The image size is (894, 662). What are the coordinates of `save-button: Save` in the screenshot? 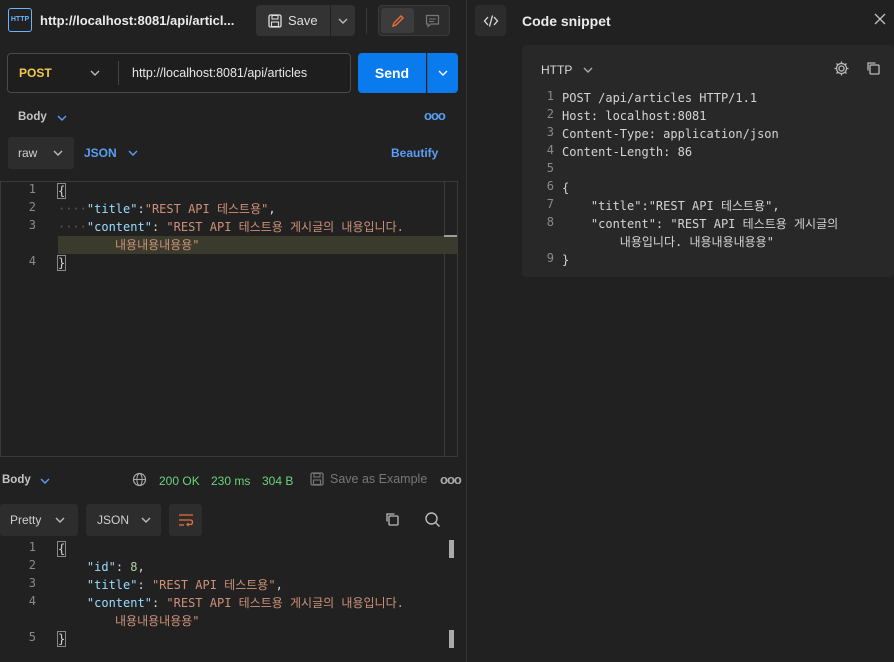 It's located at (293, 20).